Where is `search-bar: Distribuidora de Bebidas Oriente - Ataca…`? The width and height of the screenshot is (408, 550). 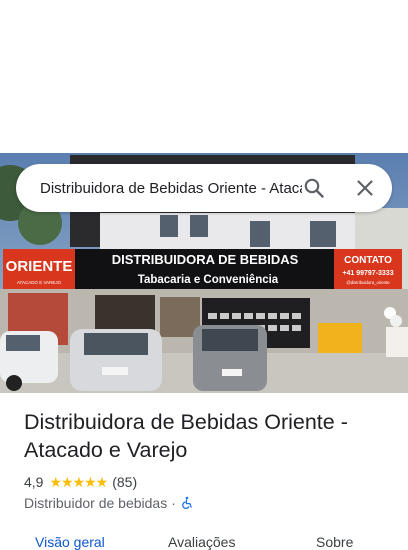
search-bar: Distribuidora de Bebidas Oriente - Ataca… is located at coordinates (204, 188).